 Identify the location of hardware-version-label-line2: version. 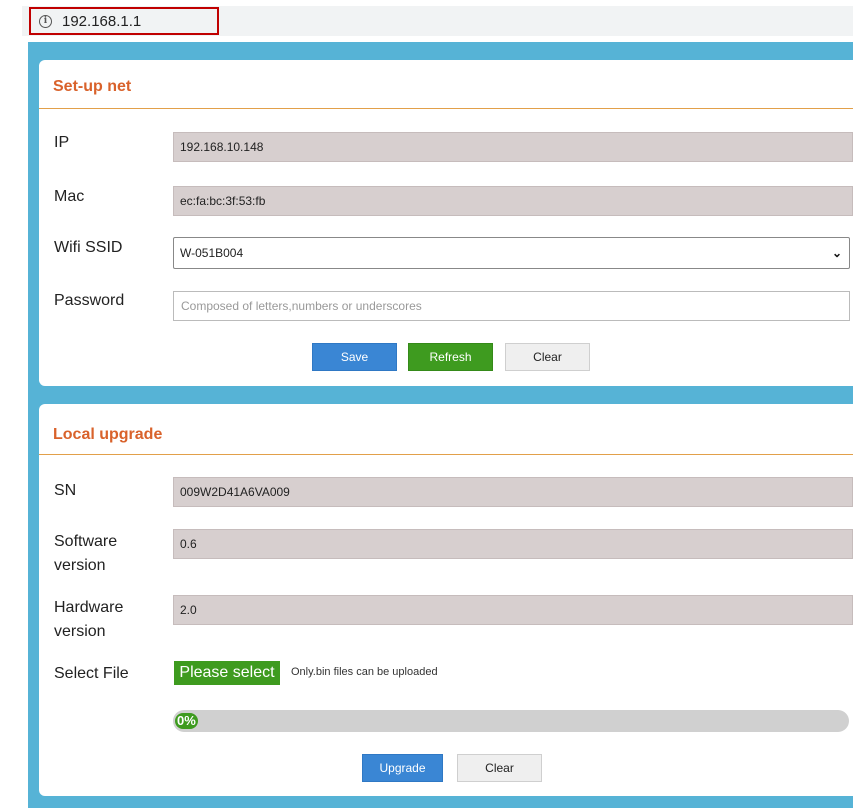
(80, 631).